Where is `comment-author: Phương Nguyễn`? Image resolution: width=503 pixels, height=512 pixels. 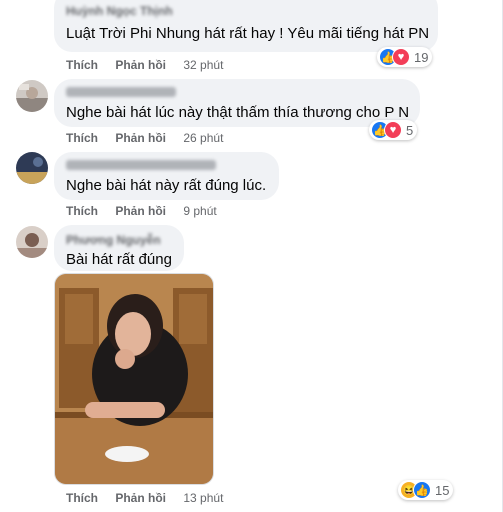 comment-author: Phương Nguyễn is located at coordinates (119, 240).